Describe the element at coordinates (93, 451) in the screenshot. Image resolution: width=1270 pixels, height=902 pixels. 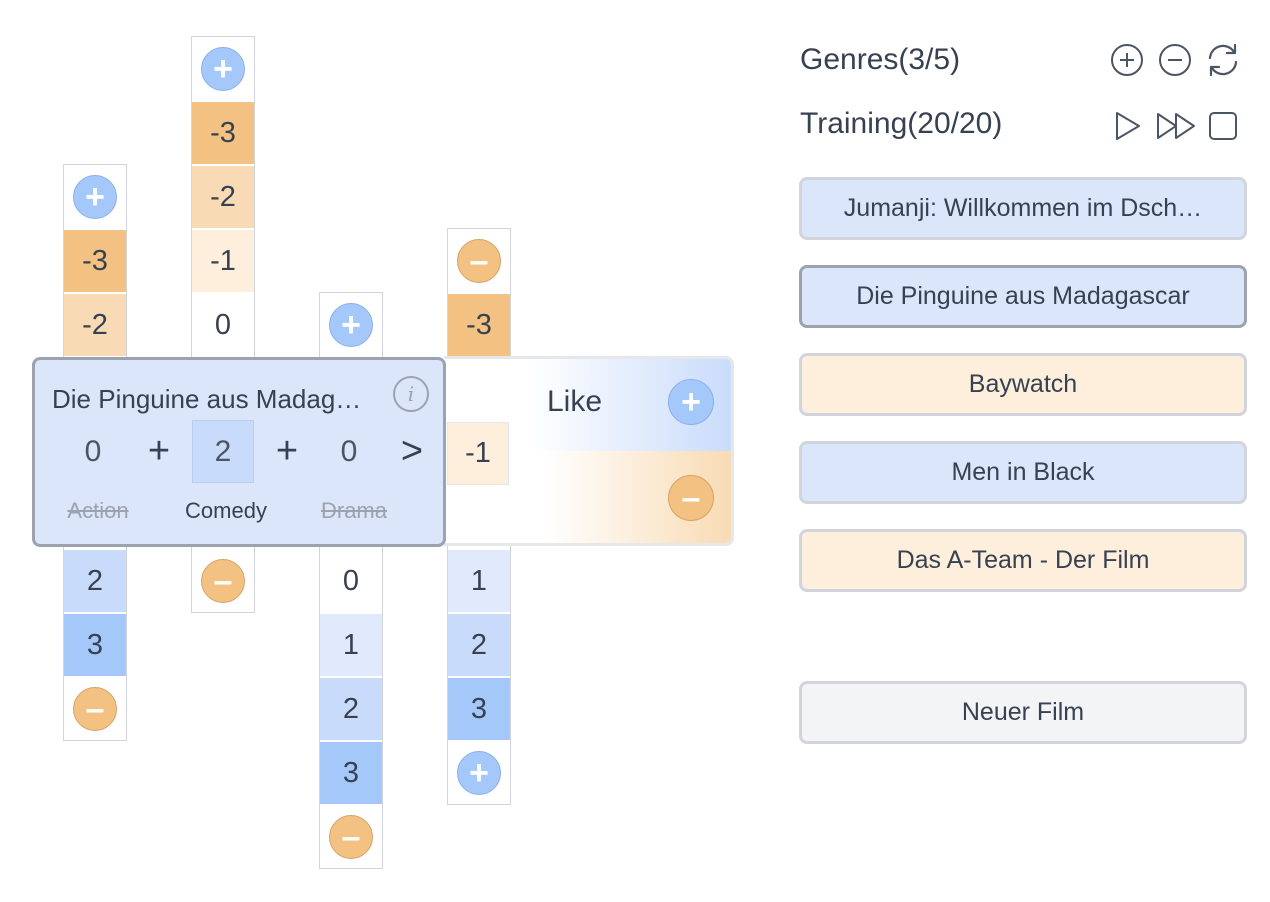
I see `formula-term-action: 0` at that location.